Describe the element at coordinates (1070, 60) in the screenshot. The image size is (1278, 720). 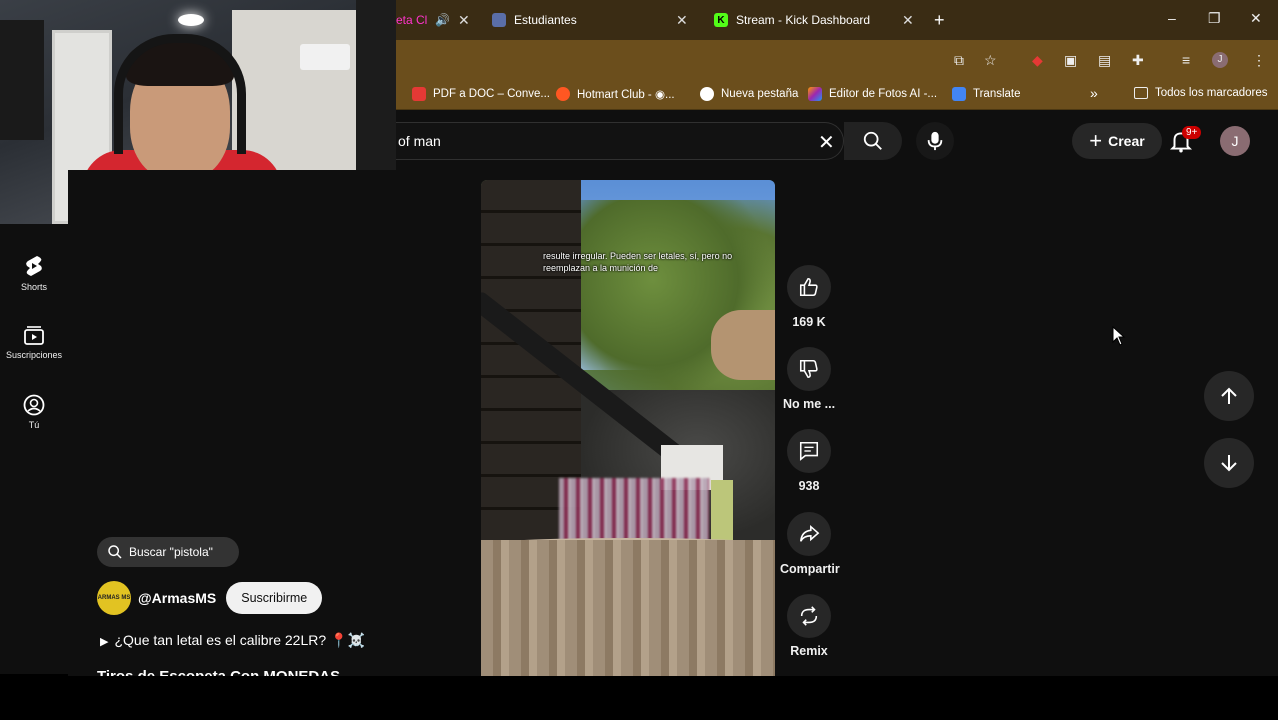
I see `extension-icon: ▣` at that location.